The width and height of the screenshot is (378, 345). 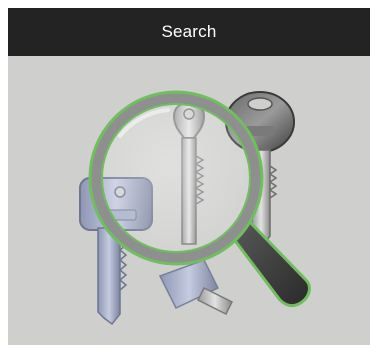 What do you see at coordinates (196, 287) in the screenshot?
I see `flat-key-icon` at bounding box center [196, 287].